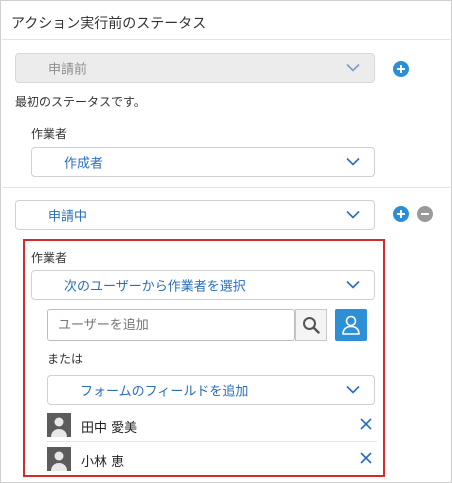  Describe the element at coordinates (80, 102) in the screenshot. I see `status-description: 最初のステータスです。` at that location.